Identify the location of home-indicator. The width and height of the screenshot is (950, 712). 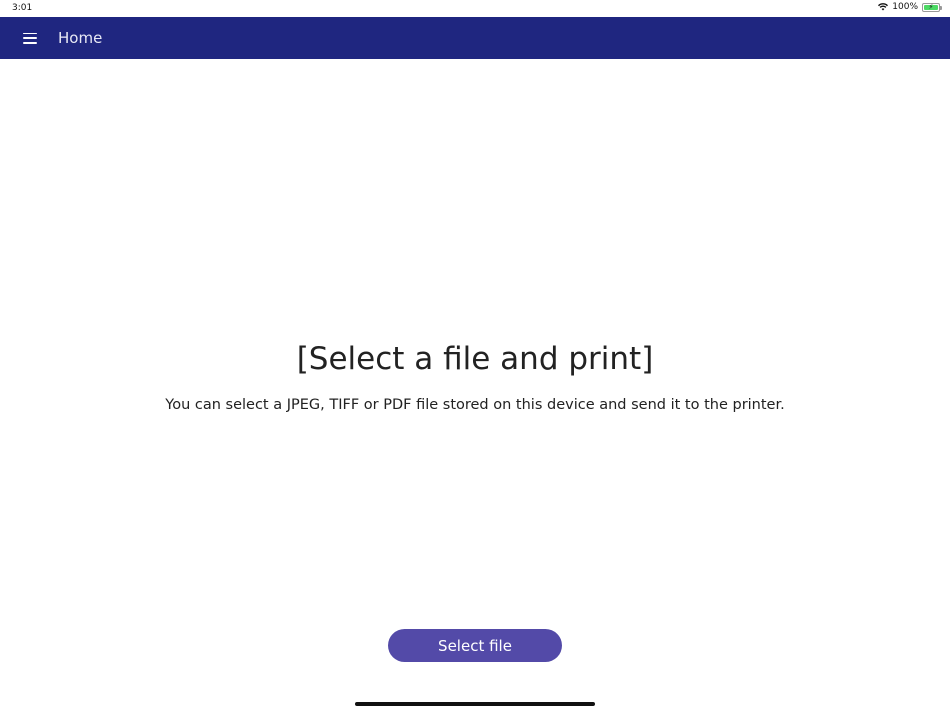
(475, 704).